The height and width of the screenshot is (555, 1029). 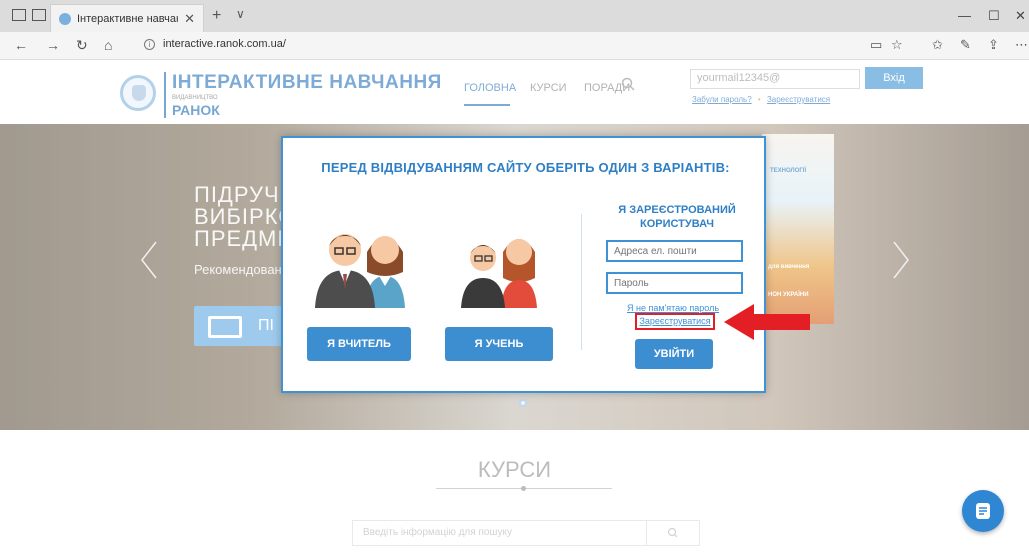 What do you see at coordinates (674, 354) in the screenshot?
I see `enter-button: УВІЙТИ` at bounding box center [674, 354].